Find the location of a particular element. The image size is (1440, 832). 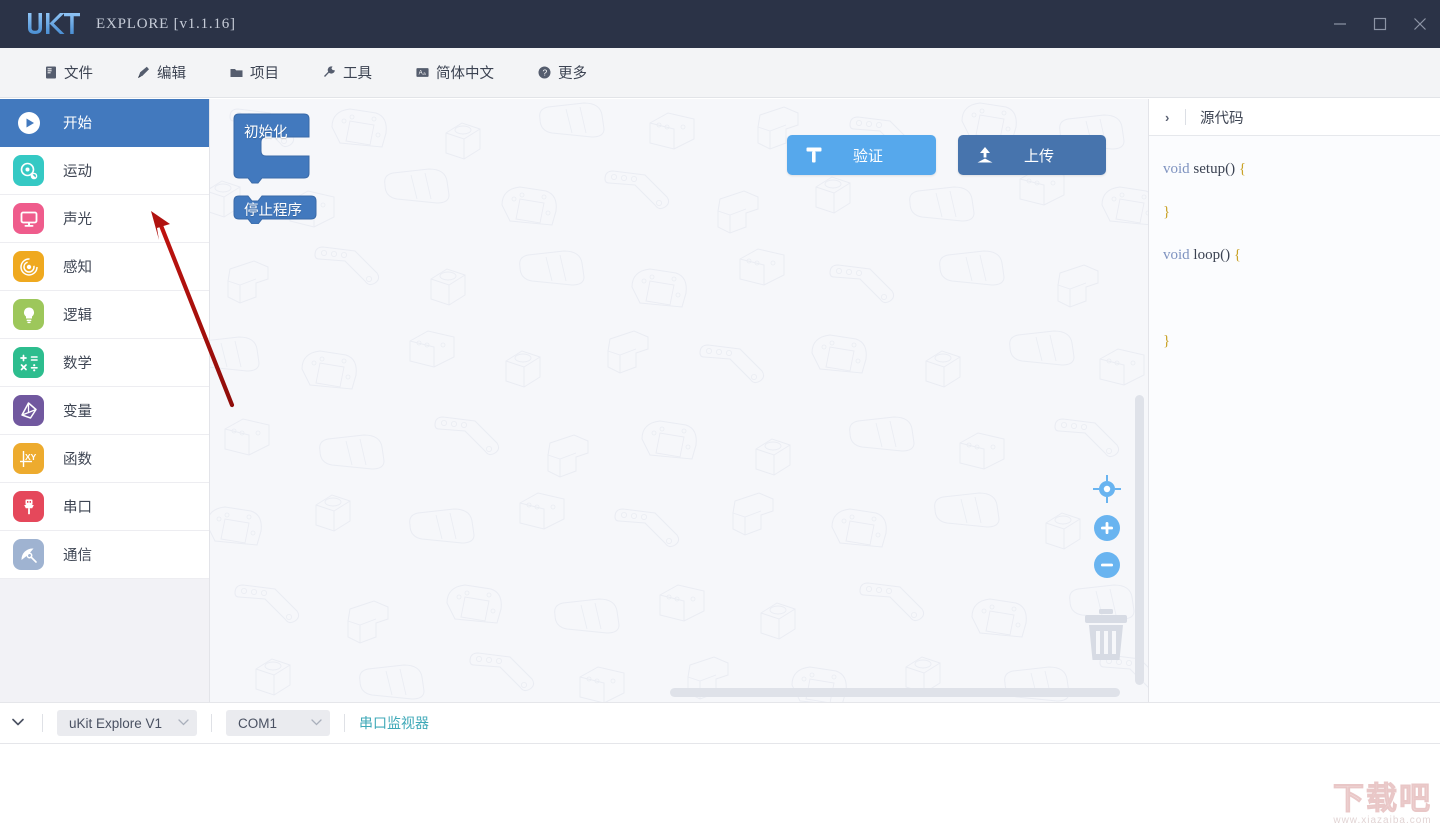

center-view-button is located at coordinates (1107, 489).